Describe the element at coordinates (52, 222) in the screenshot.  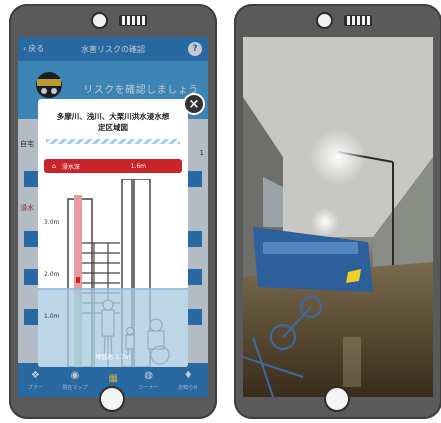
I see `depth-label-3: 3.0m` at that location.